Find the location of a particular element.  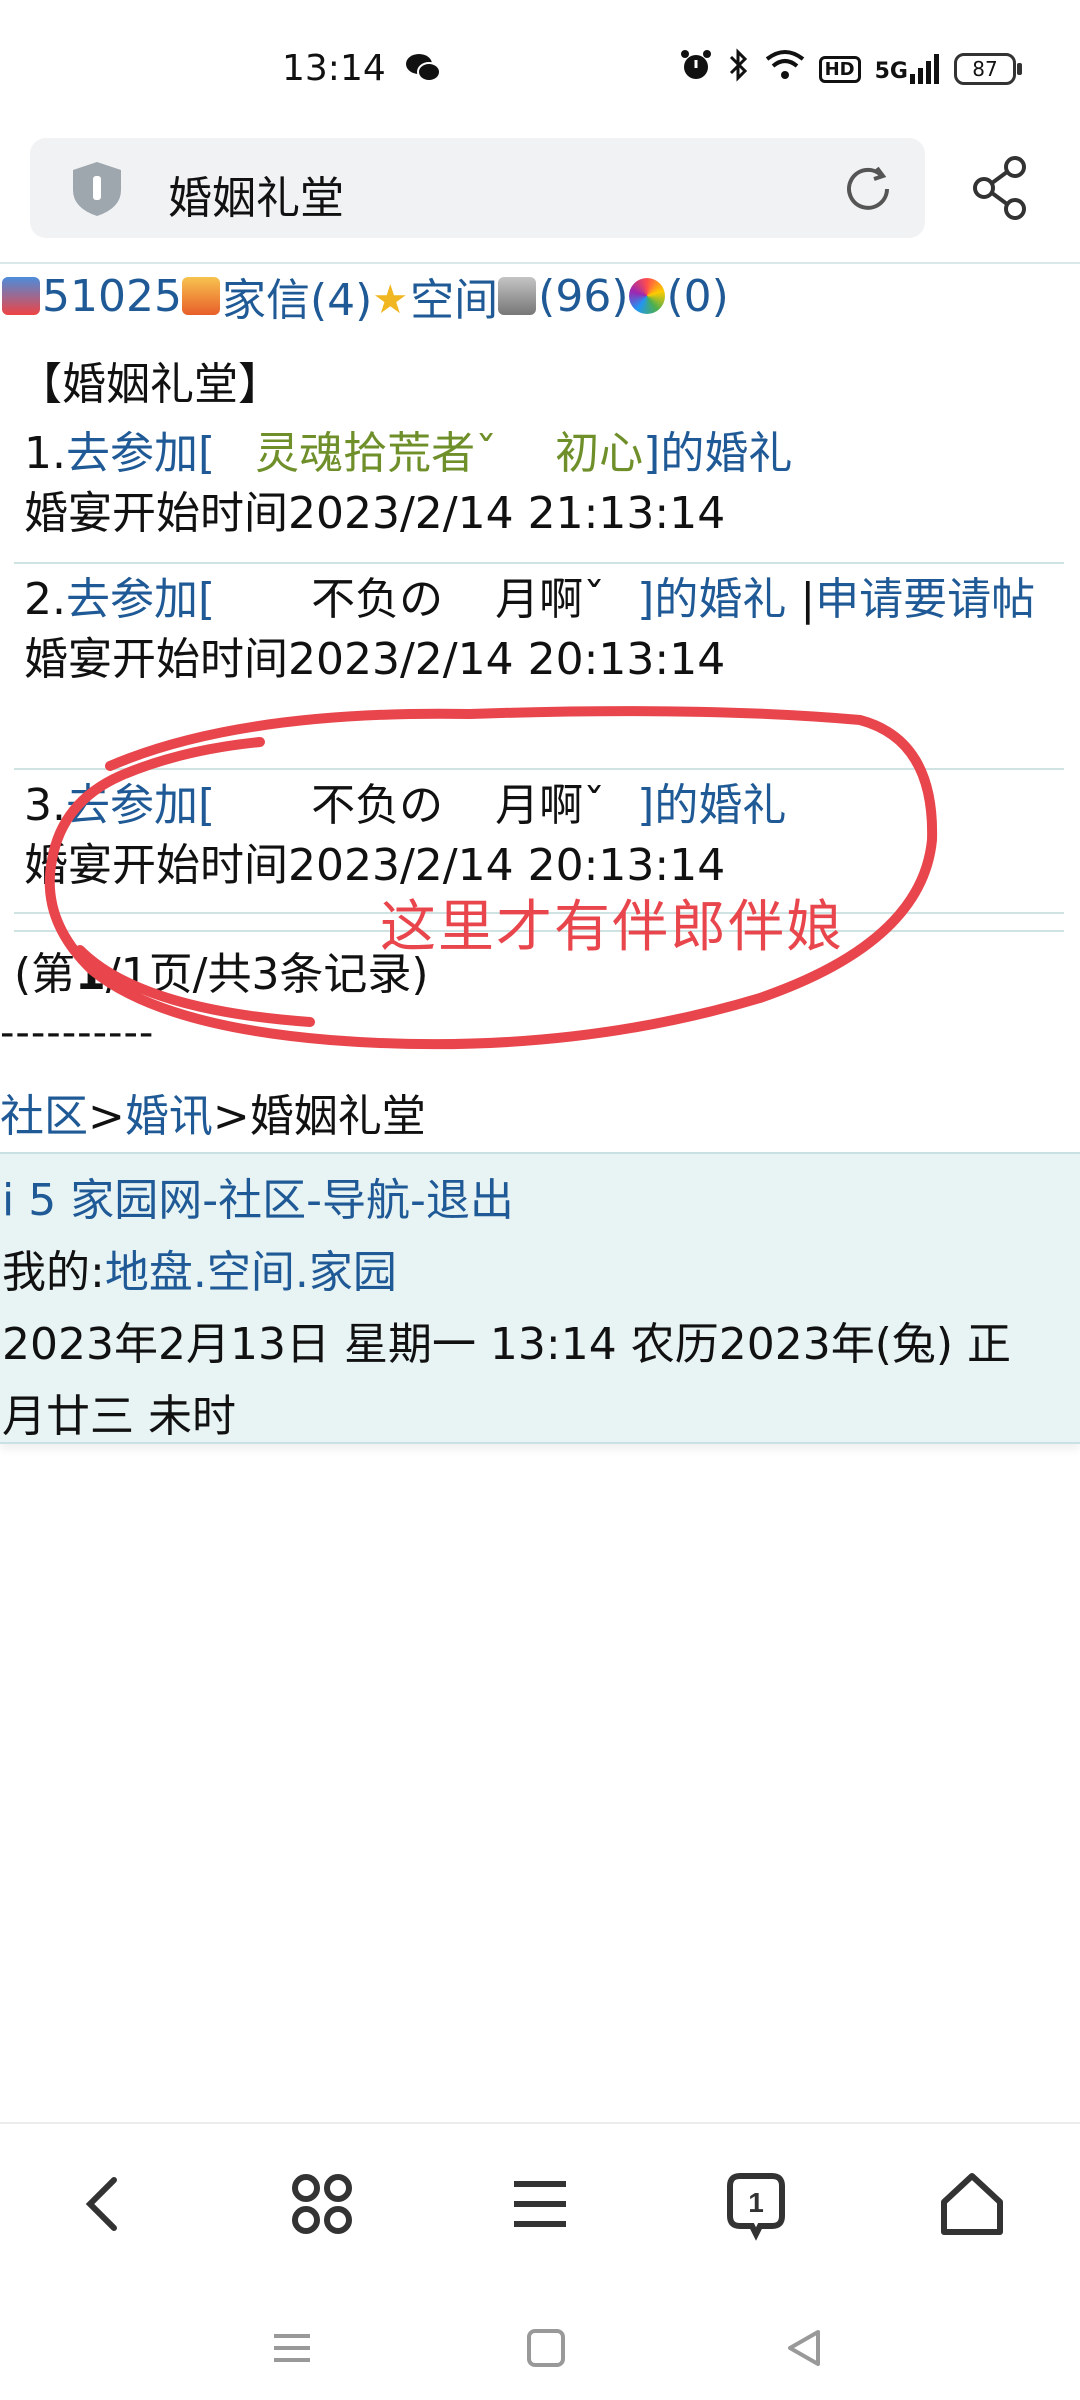

footer-home-link: 家园 is located at coordinates (353, 1272).